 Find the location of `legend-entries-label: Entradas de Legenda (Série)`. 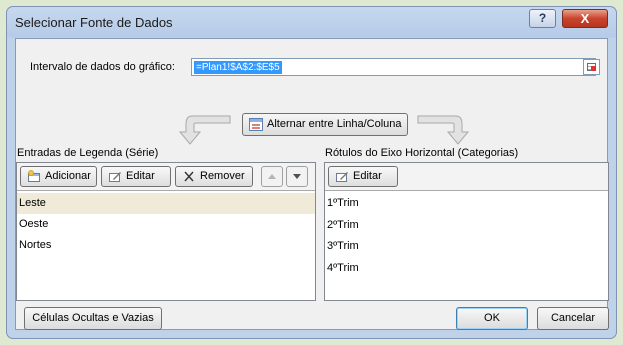

legend-entries-label: Entradas de Legenda (Série) is located at coordinates (88, 153).